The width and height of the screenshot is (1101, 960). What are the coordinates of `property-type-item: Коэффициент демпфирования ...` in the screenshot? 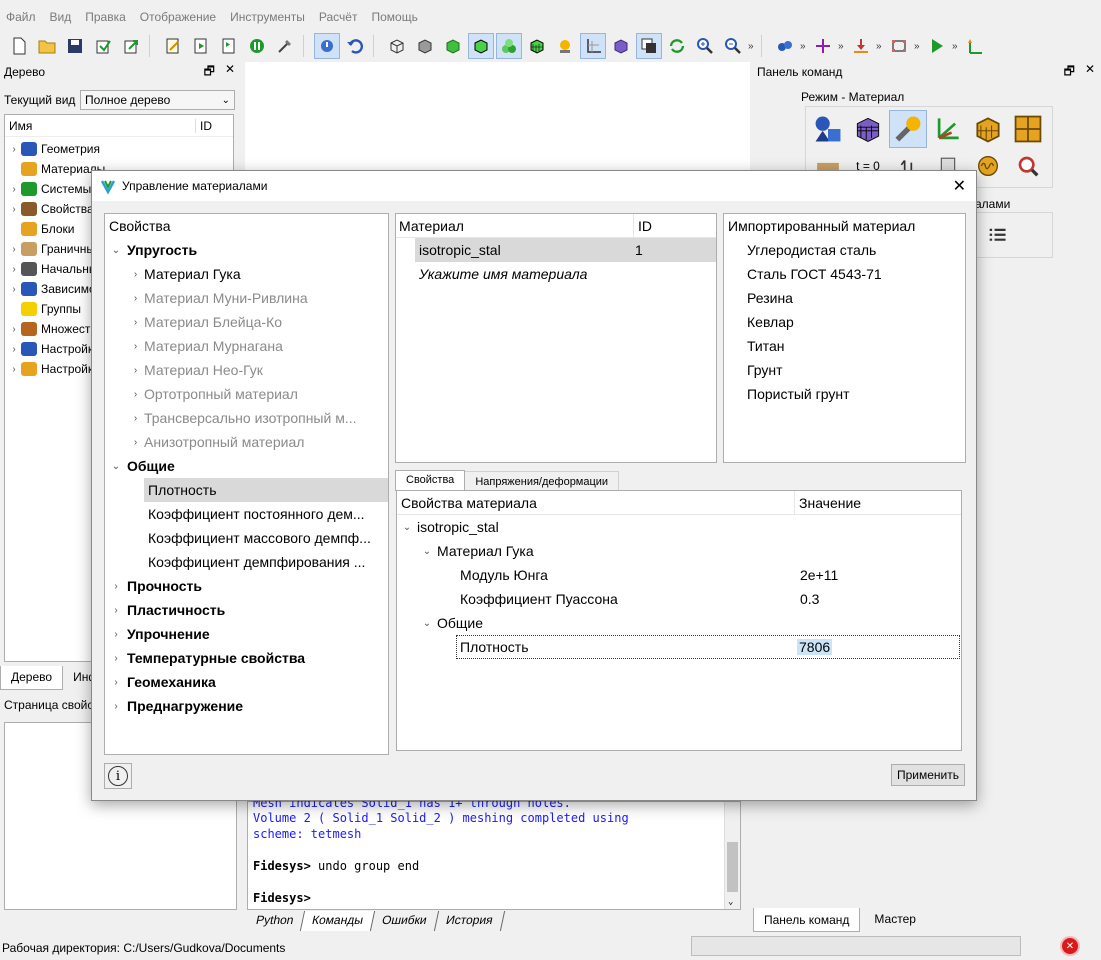 It's located at (246, 562).